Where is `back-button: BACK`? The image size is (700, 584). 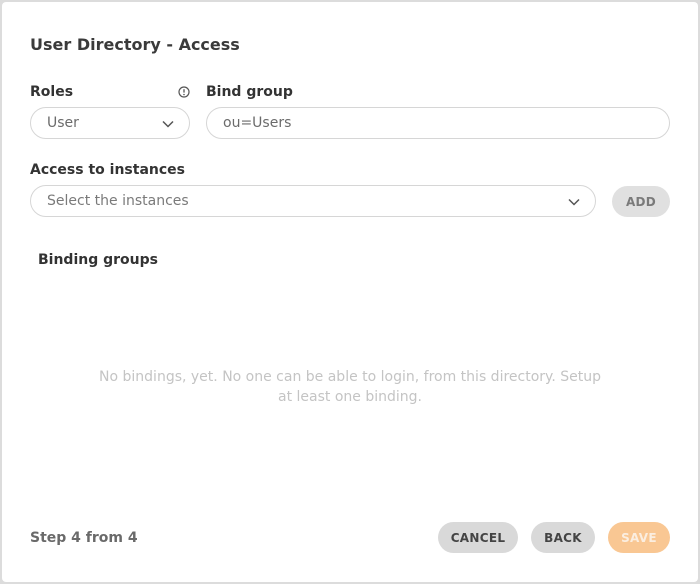 back-button: BACK is located at coordinates (563, 537).